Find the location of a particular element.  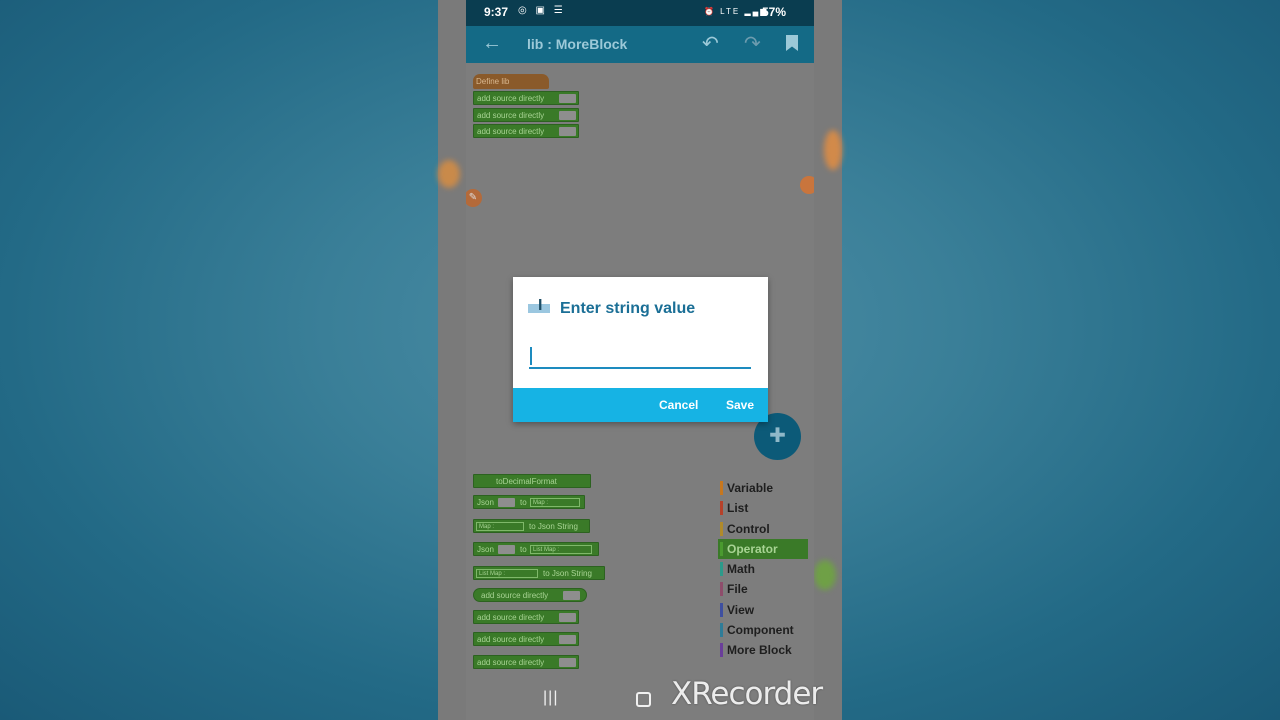

palette-item-control: Control is located at coordinates (763, 529).